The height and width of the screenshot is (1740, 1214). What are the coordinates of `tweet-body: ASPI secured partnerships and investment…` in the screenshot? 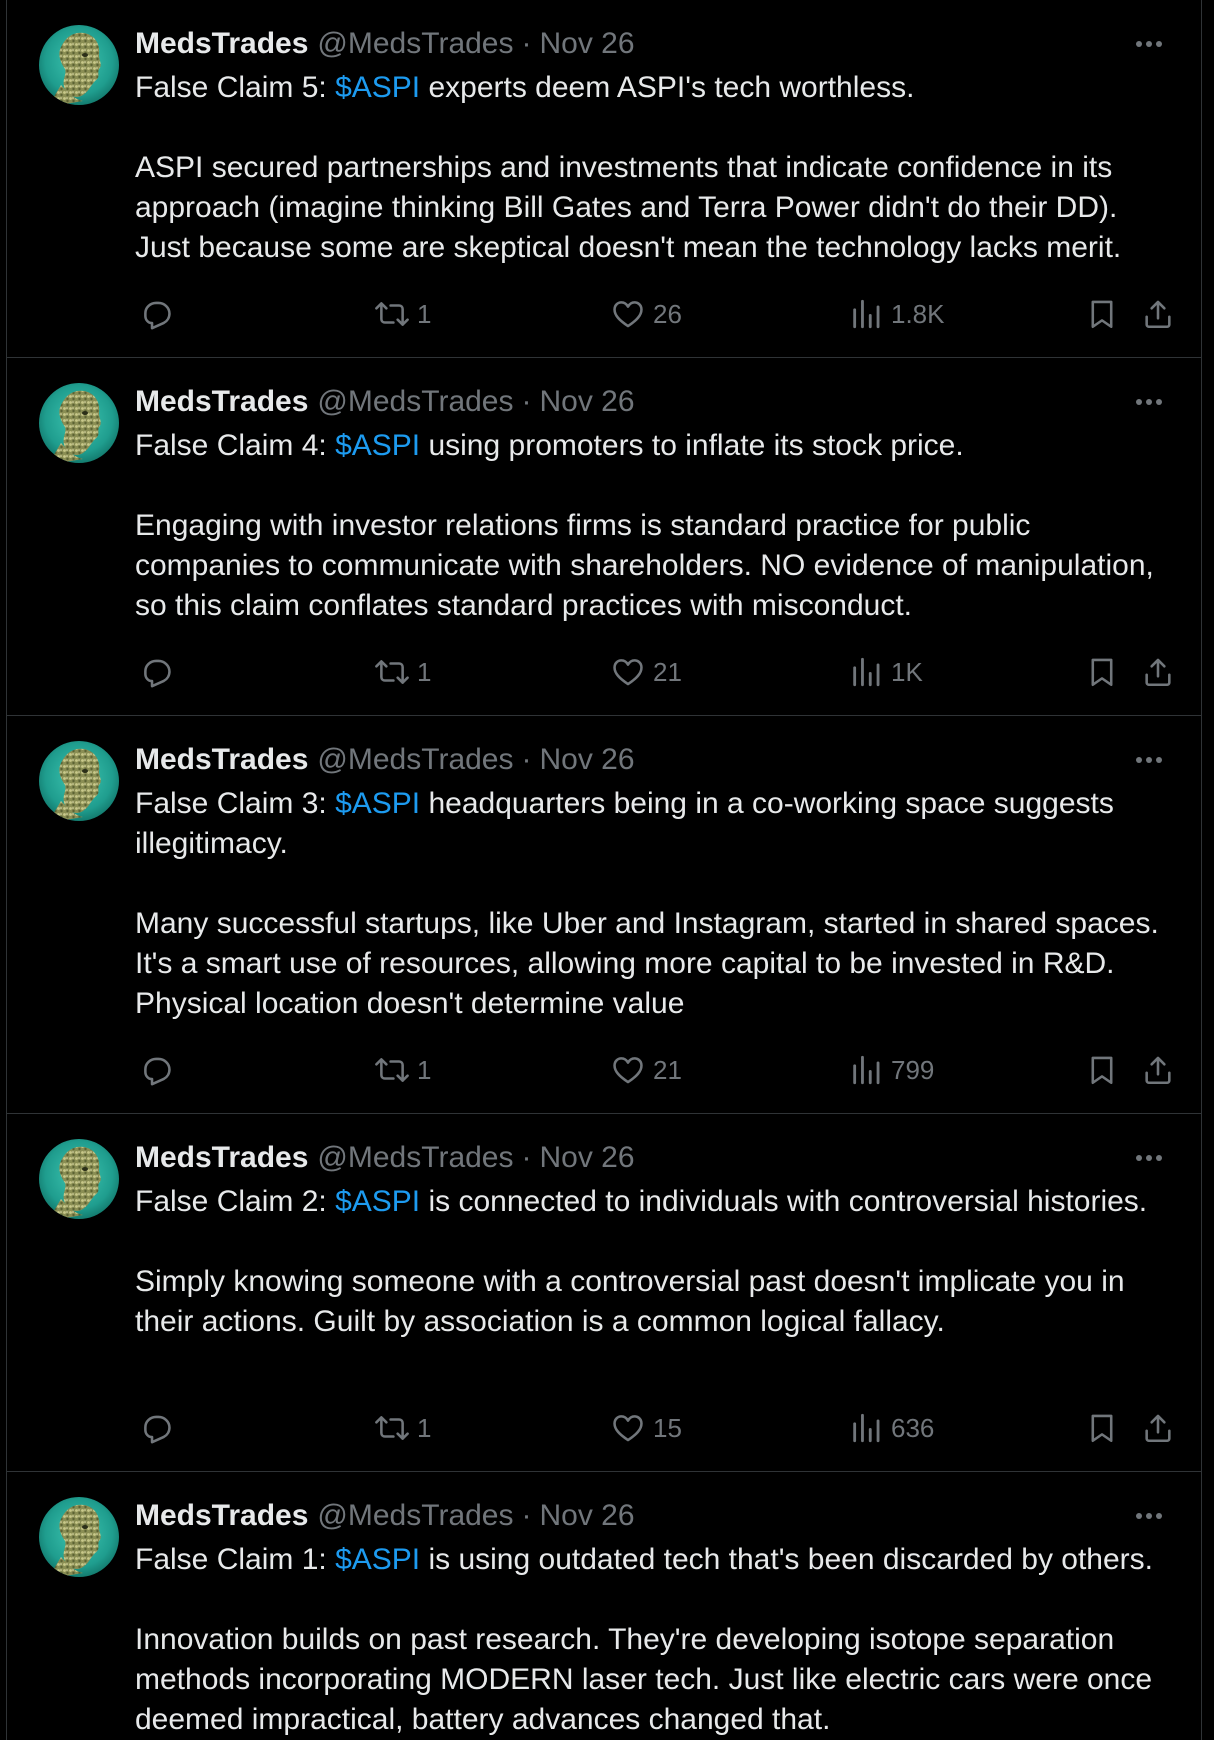 It's located at (628, 207).